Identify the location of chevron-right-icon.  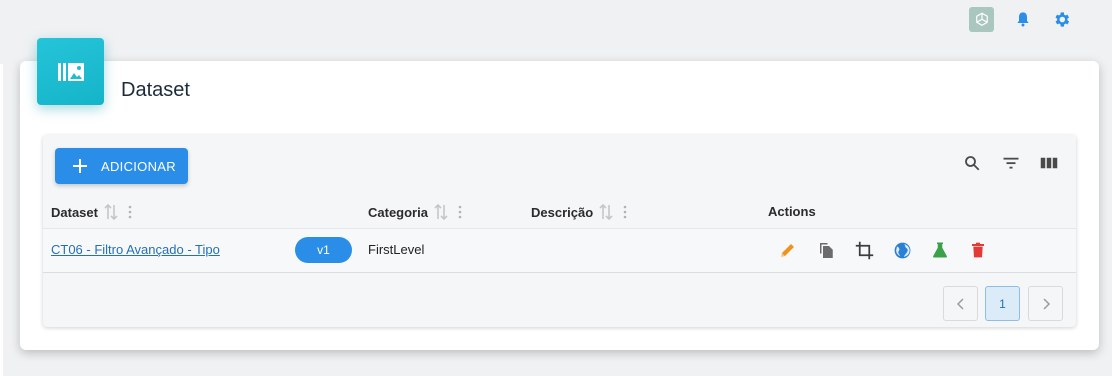
(1046, 303).